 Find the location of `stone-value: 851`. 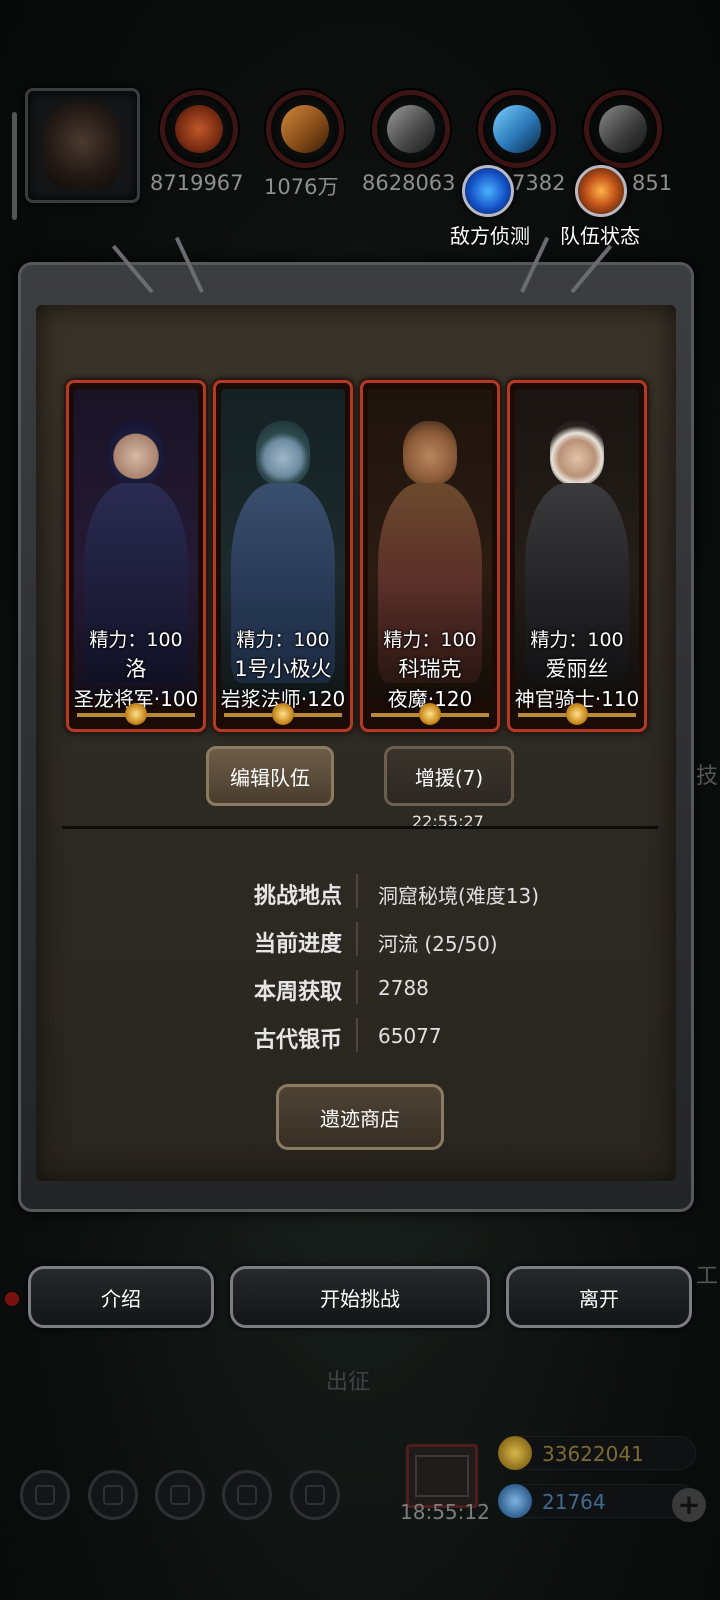

stone-value: 851 is located at coordinates (652, 183).